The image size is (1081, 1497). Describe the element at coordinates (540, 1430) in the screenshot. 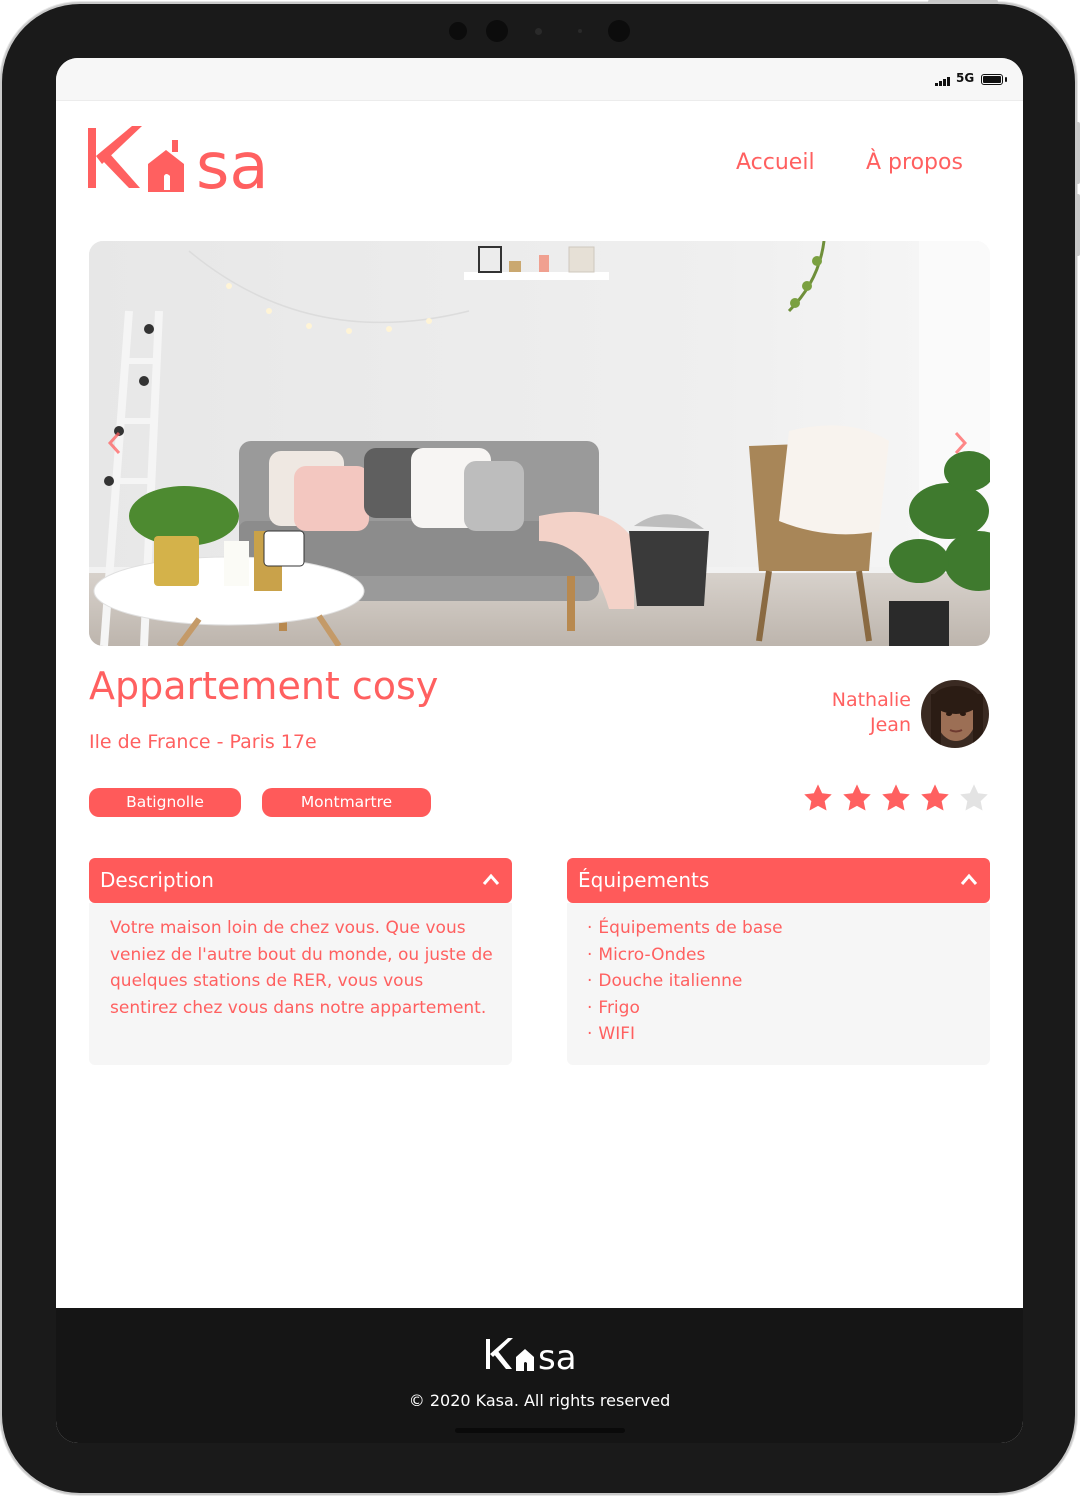

I see `home-indicator` at that location.